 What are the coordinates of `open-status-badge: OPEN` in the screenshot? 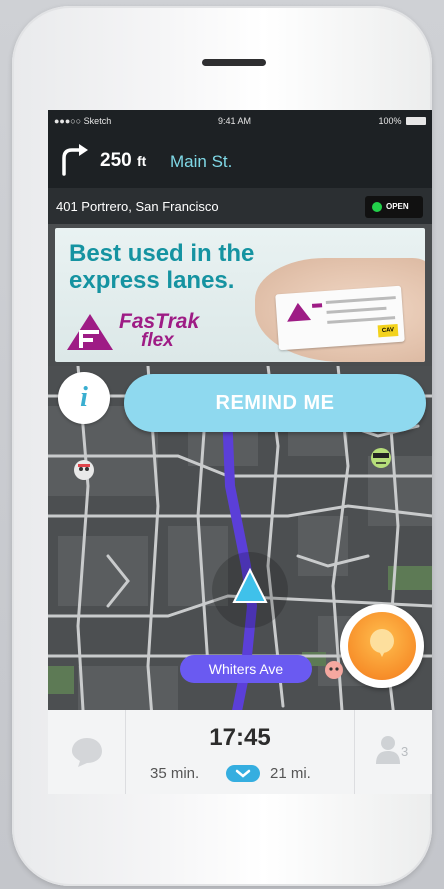 It's located at (394, 207).